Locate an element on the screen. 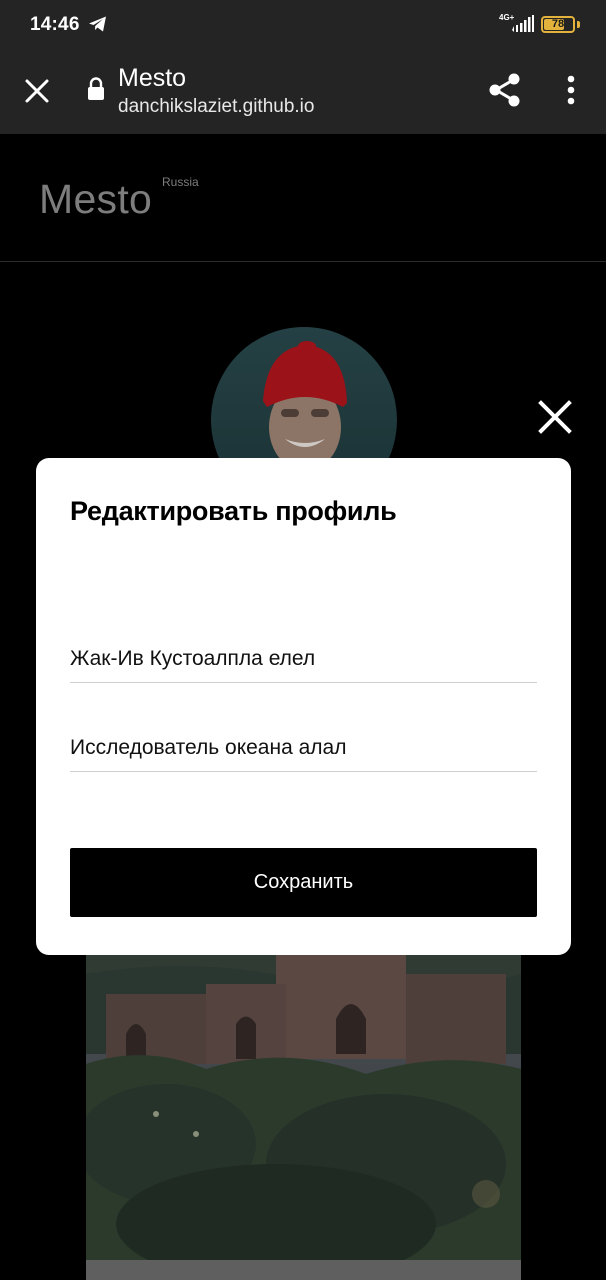 This screenshot has height=1280, width=606. more-vert-icon is located at coordinates (571, 91).